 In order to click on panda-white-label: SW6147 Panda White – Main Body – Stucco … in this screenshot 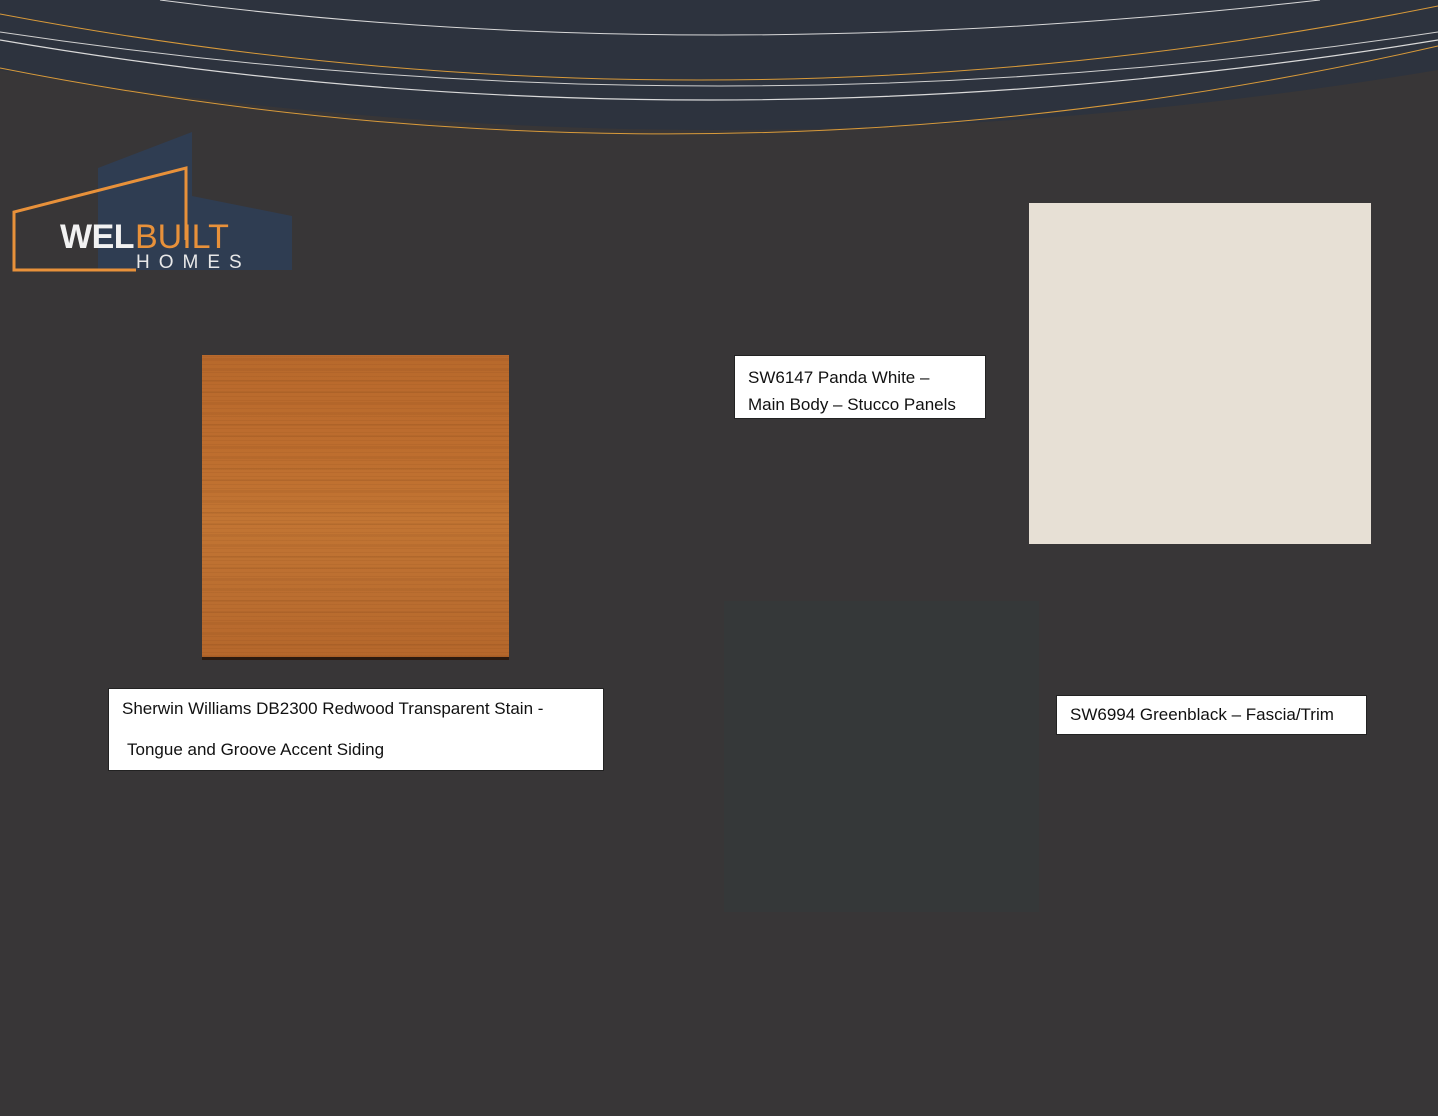, I will do `click(860, 387)`.